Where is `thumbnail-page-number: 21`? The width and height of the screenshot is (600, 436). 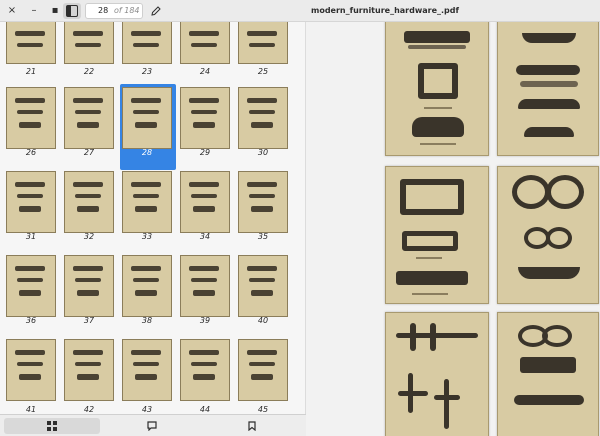 thumbnail-page-number: 21 is located at coordinates (31, 71).